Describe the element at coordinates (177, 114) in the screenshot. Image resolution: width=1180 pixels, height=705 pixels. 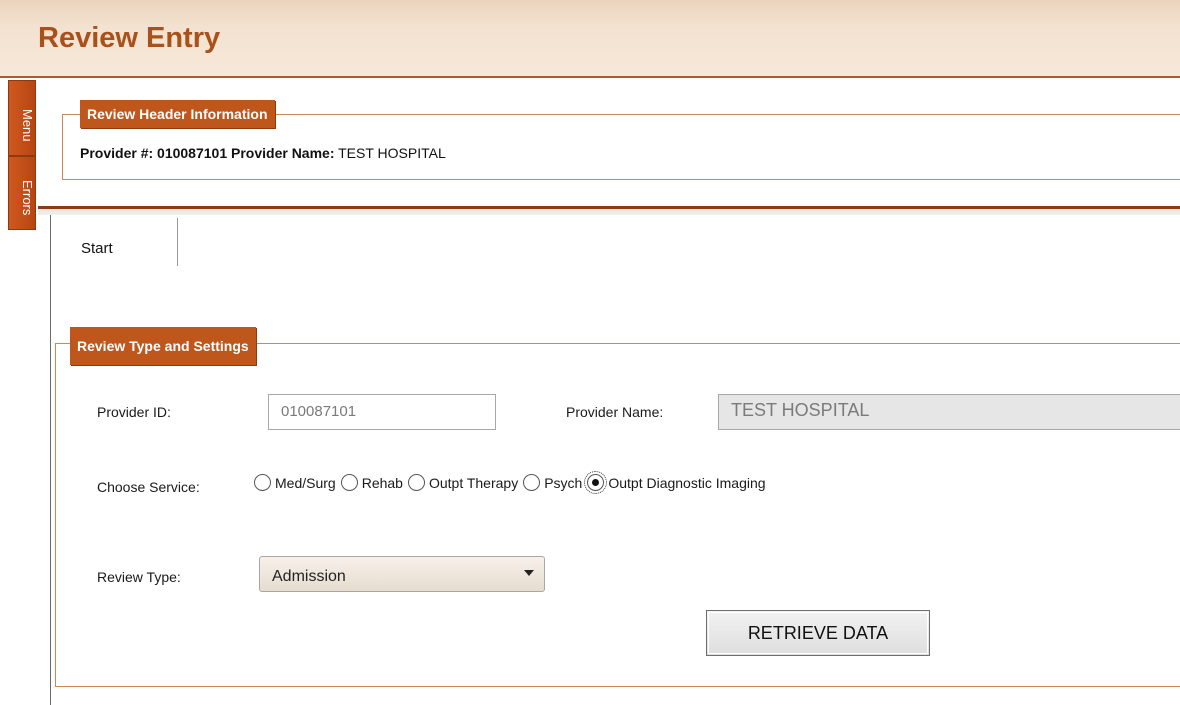
I see `review-header-legend: Review Header Information` at that location.